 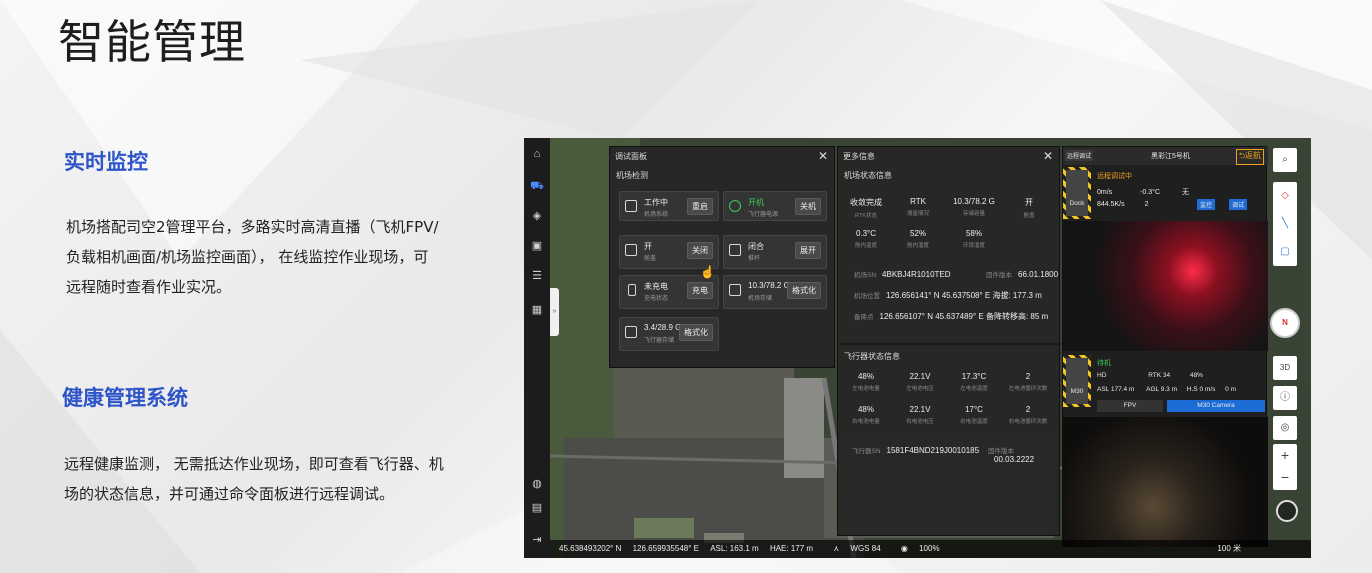 What do you see at coordinates (804, 290) in the screenshot?
I see `format-dock-button: 格式化` at bounding box center [804, 290].